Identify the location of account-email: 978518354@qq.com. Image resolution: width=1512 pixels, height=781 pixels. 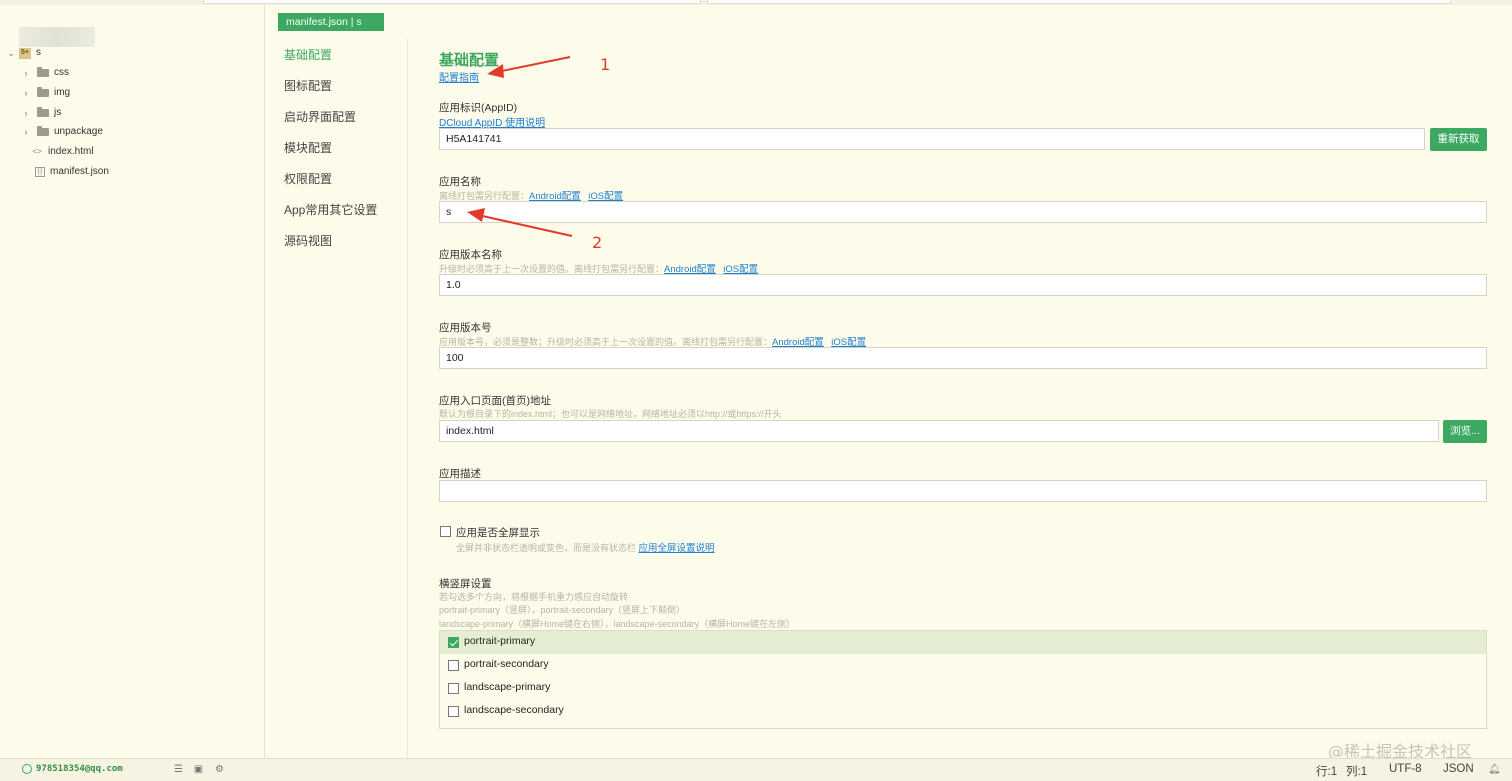
(79, 769).